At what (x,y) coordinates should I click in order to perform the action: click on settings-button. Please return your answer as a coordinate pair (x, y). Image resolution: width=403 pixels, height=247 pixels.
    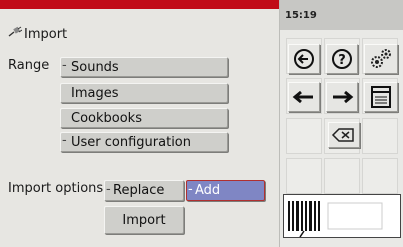
    Looking at the image, I should click on (381, 59).